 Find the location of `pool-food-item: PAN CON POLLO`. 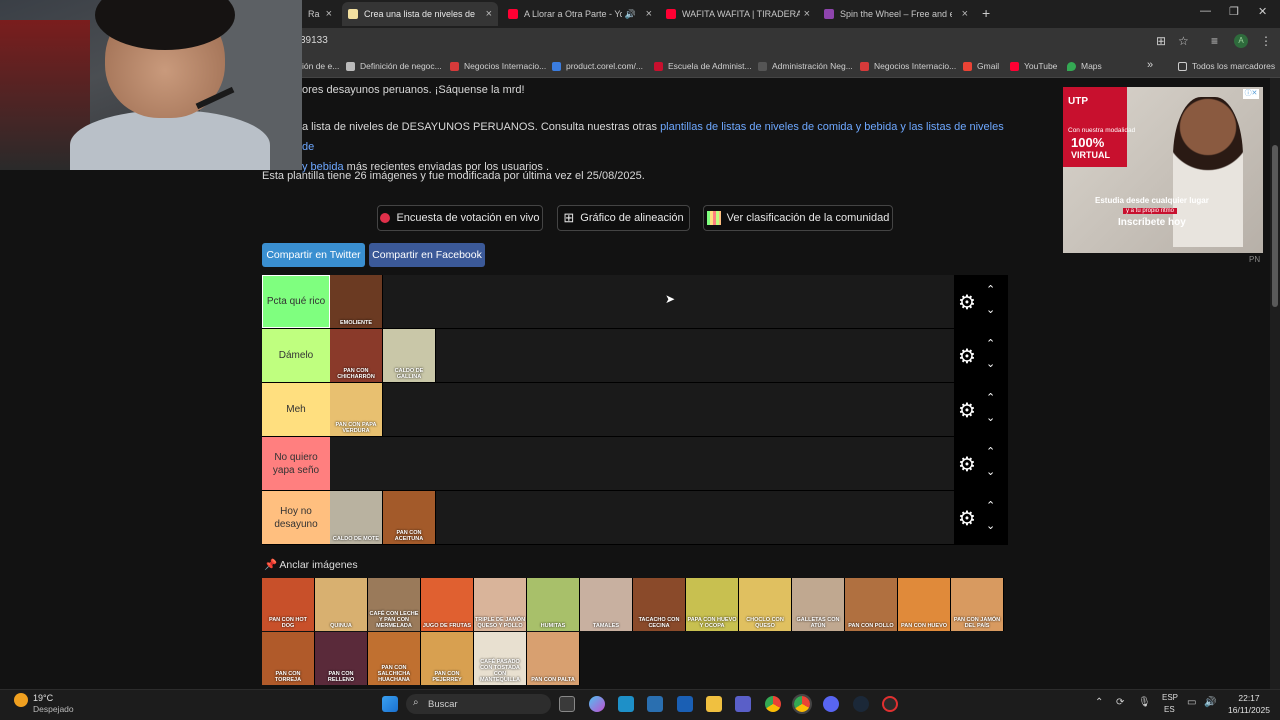

pool-food-item: PAN CON POLLO is located at coordinates (871, 604).